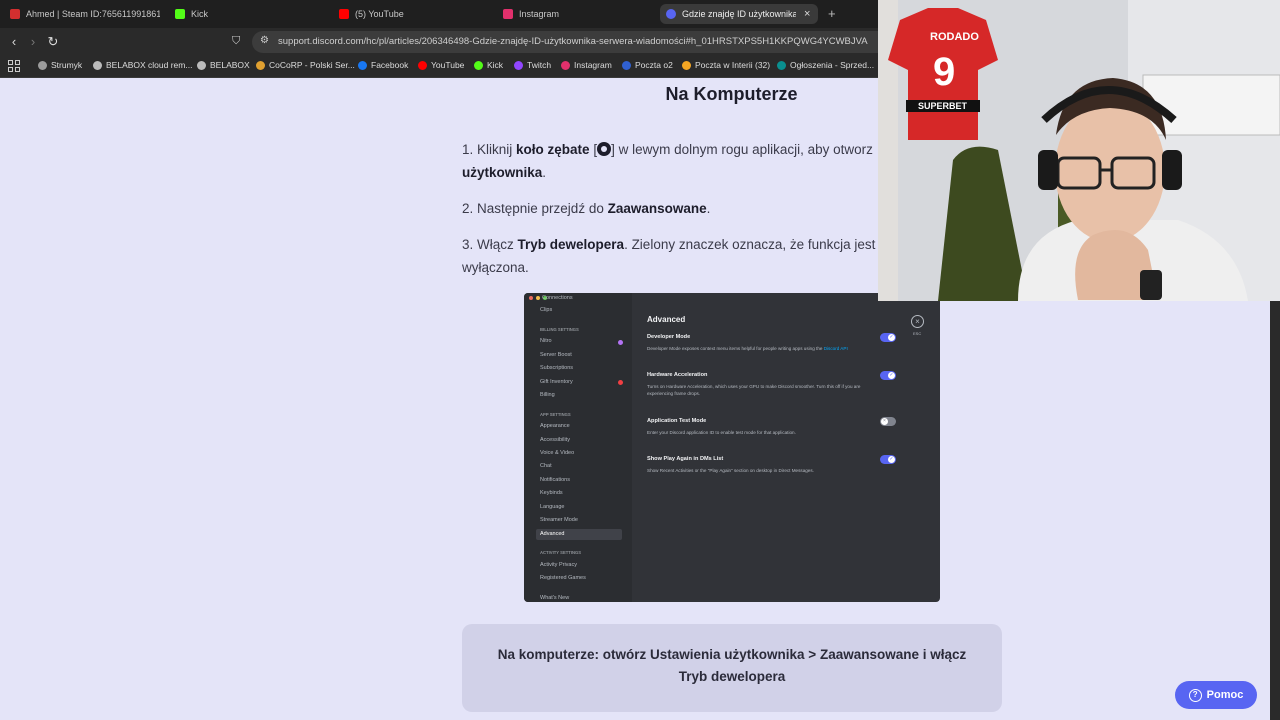 Image resolution: width=1280 pixels, height=720 pixels. I want to click on help-button: ? Pomoc, so click(1216, 695).